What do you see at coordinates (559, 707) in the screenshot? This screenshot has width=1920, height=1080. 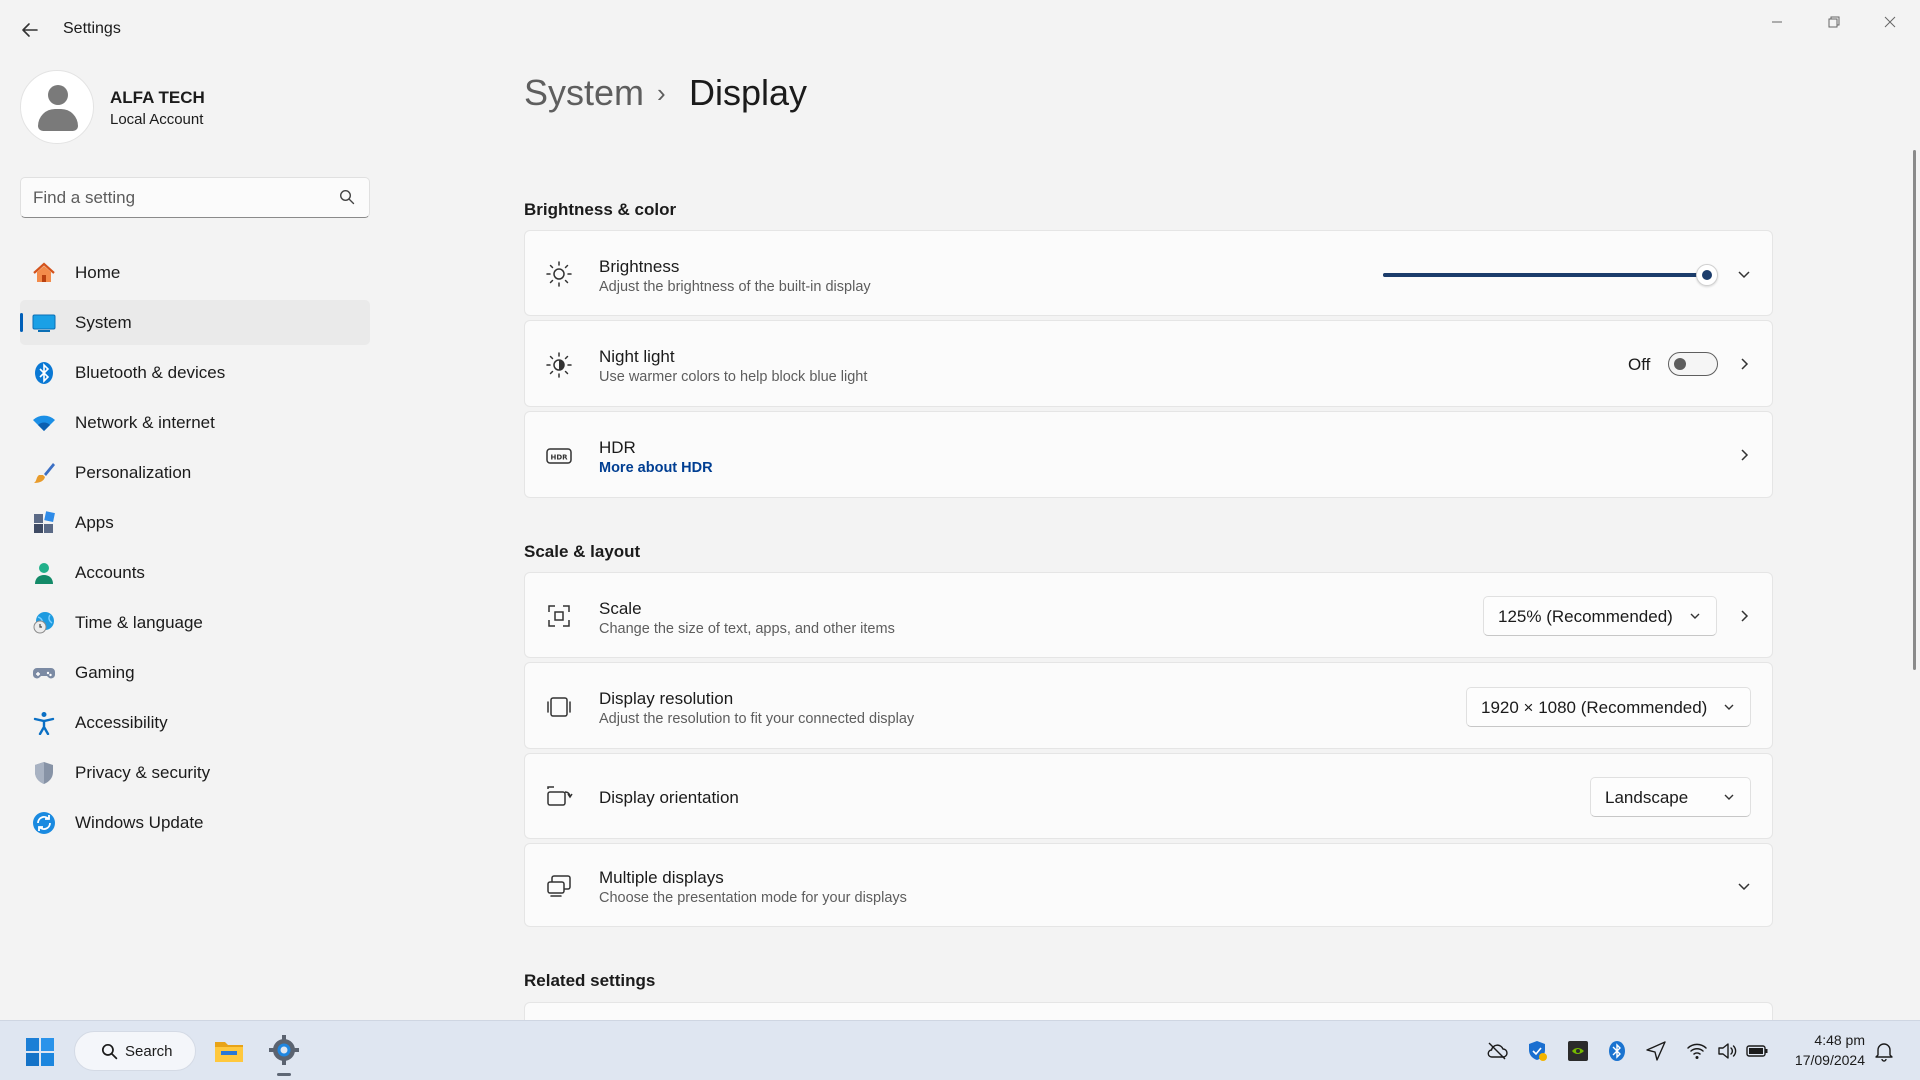 I see `resolution-icon` at bounding box center [559, 707].